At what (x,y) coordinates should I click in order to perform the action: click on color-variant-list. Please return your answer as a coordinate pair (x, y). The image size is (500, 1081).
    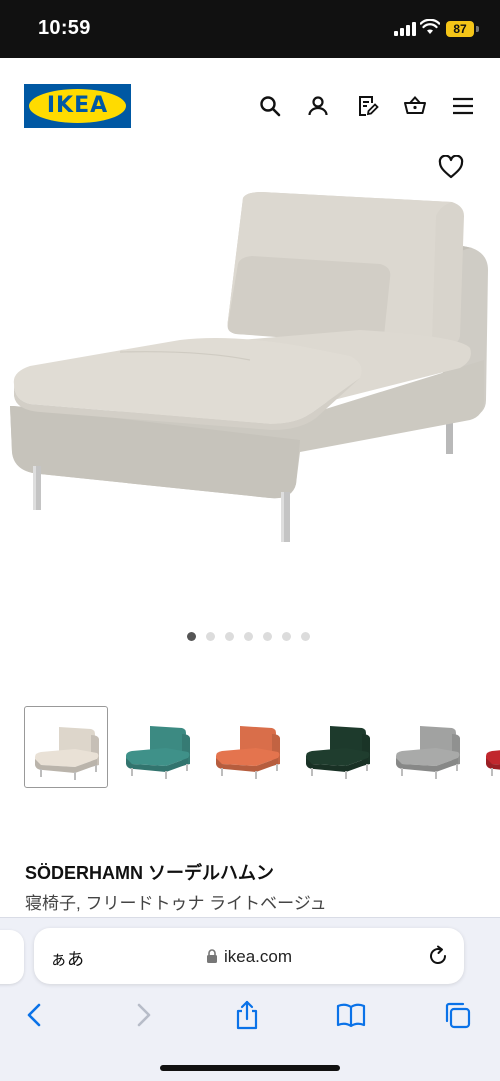
    Looking at the image, I should click on (250, 746).